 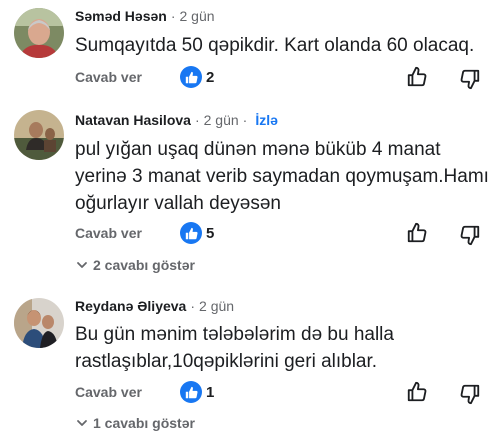 I want to click on like-summary: 1, so click(x=197, y=392).